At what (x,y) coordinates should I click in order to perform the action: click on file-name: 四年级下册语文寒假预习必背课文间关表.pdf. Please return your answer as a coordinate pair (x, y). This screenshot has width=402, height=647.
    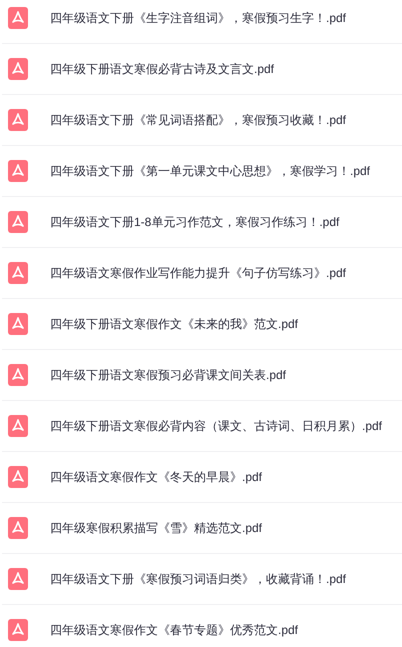
    Looking at the image, I should click on (168, 375).